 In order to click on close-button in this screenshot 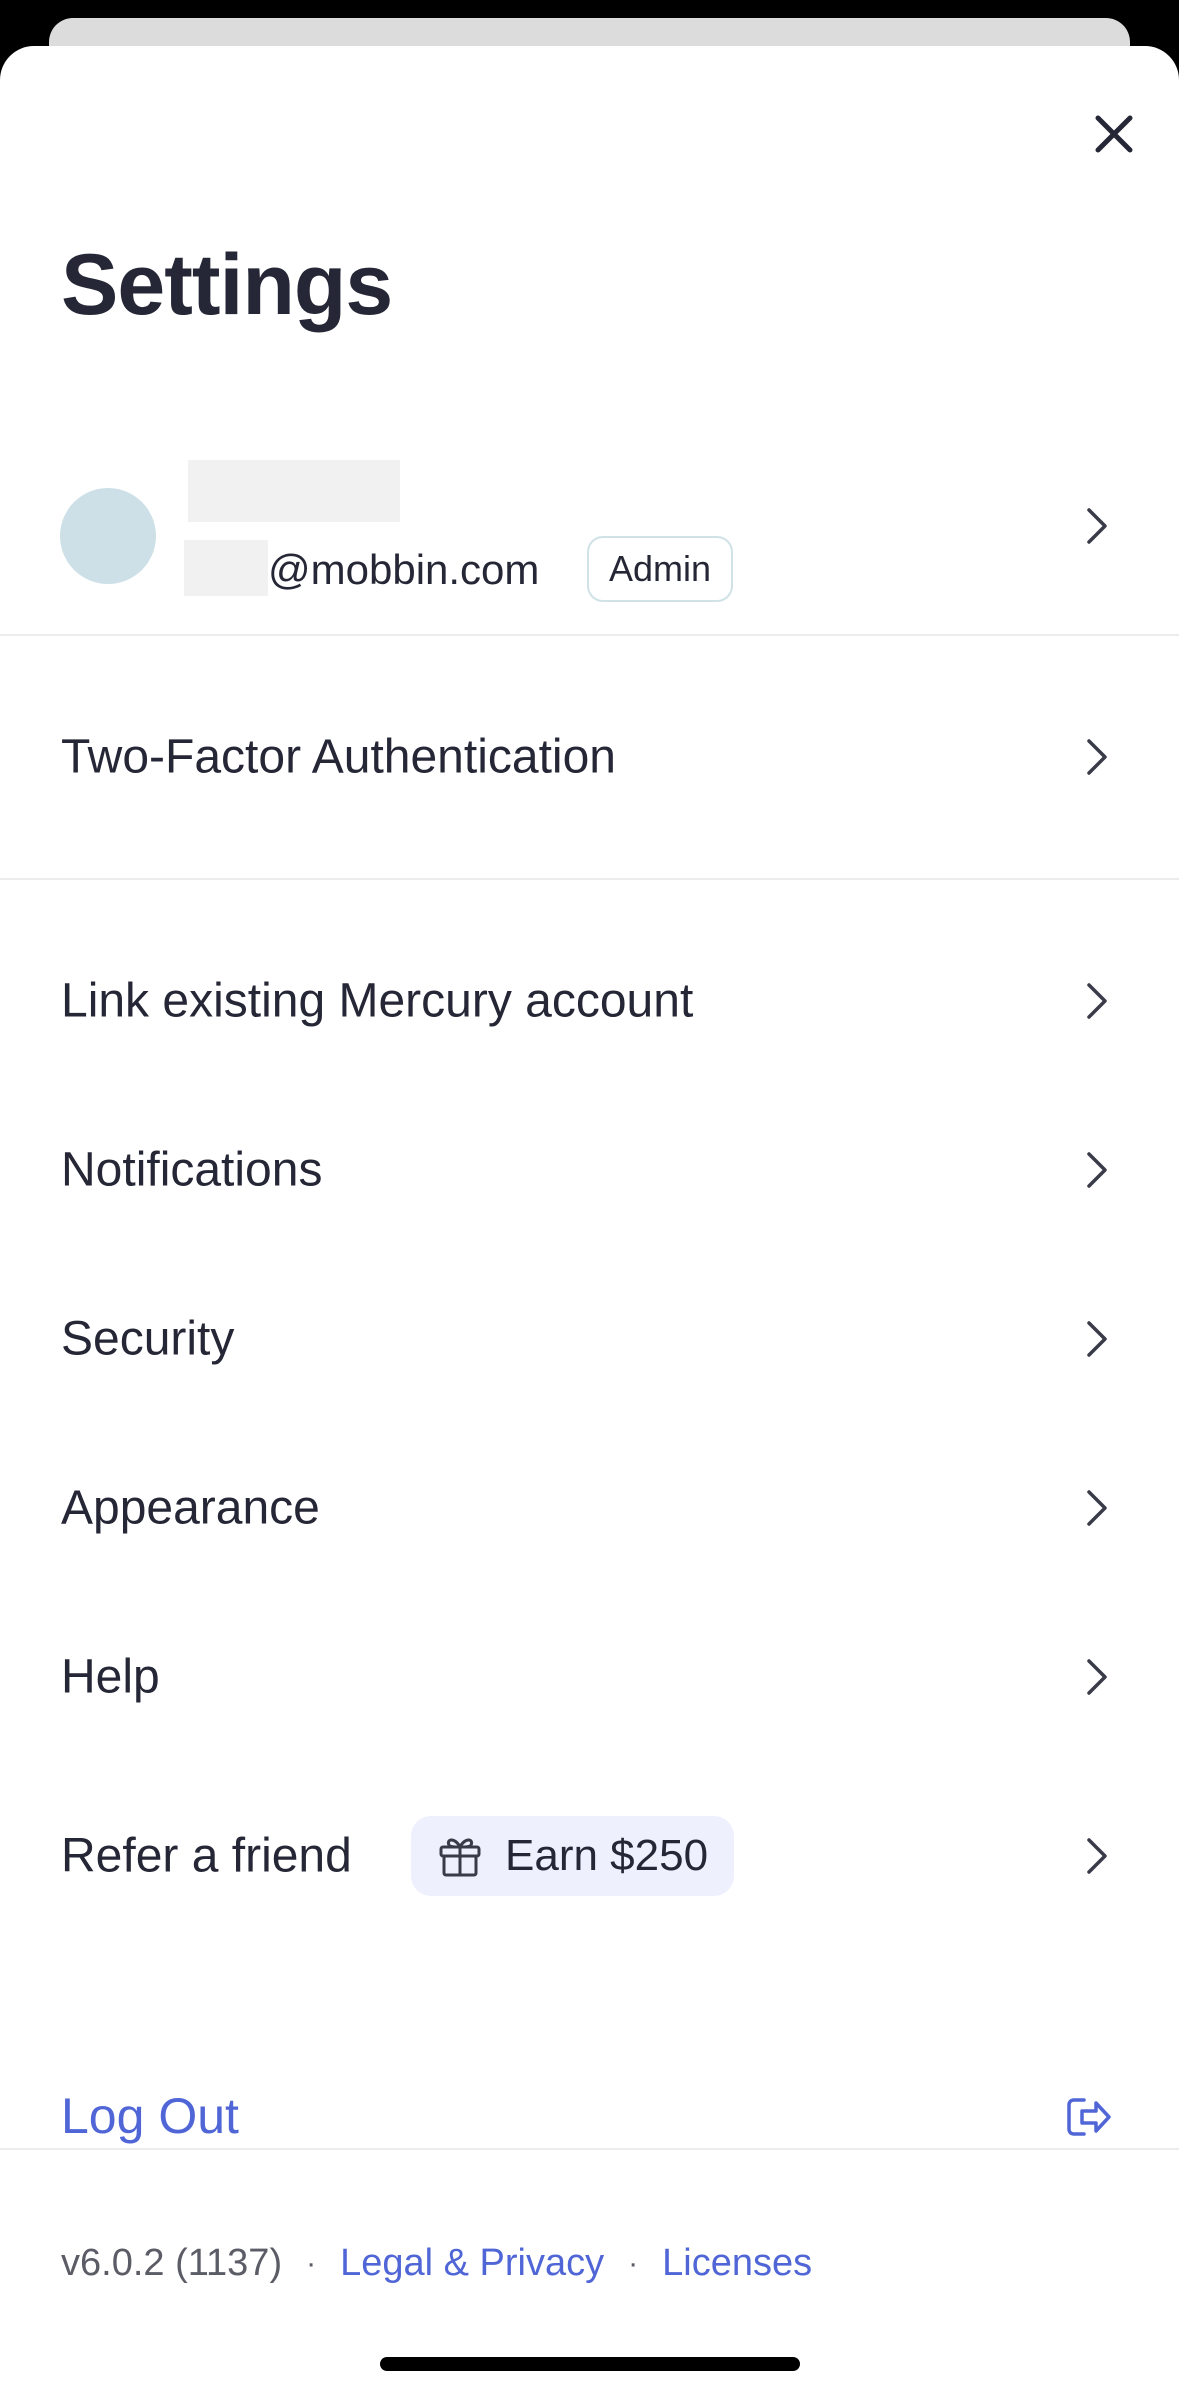, I will do `click(1114, 134)`.